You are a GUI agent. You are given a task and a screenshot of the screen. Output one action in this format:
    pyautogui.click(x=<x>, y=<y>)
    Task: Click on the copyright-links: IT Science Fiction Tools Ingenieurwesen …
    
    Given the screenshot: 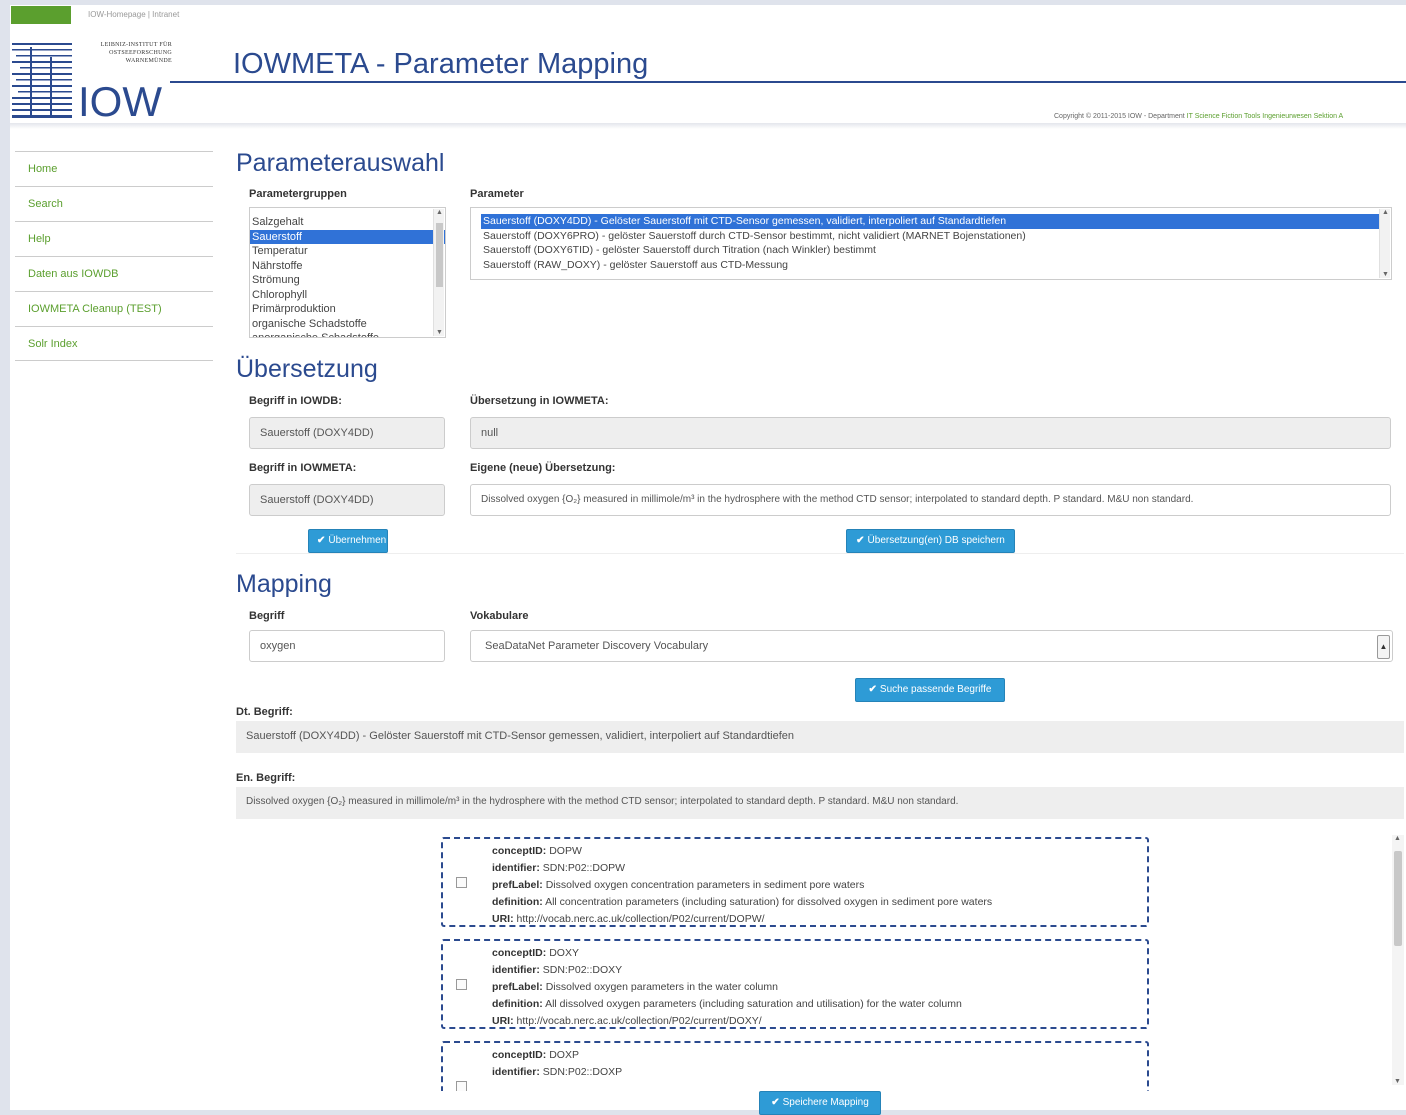 What is the action you would take?
    pyautogui.click(x=1265, y=116)
    